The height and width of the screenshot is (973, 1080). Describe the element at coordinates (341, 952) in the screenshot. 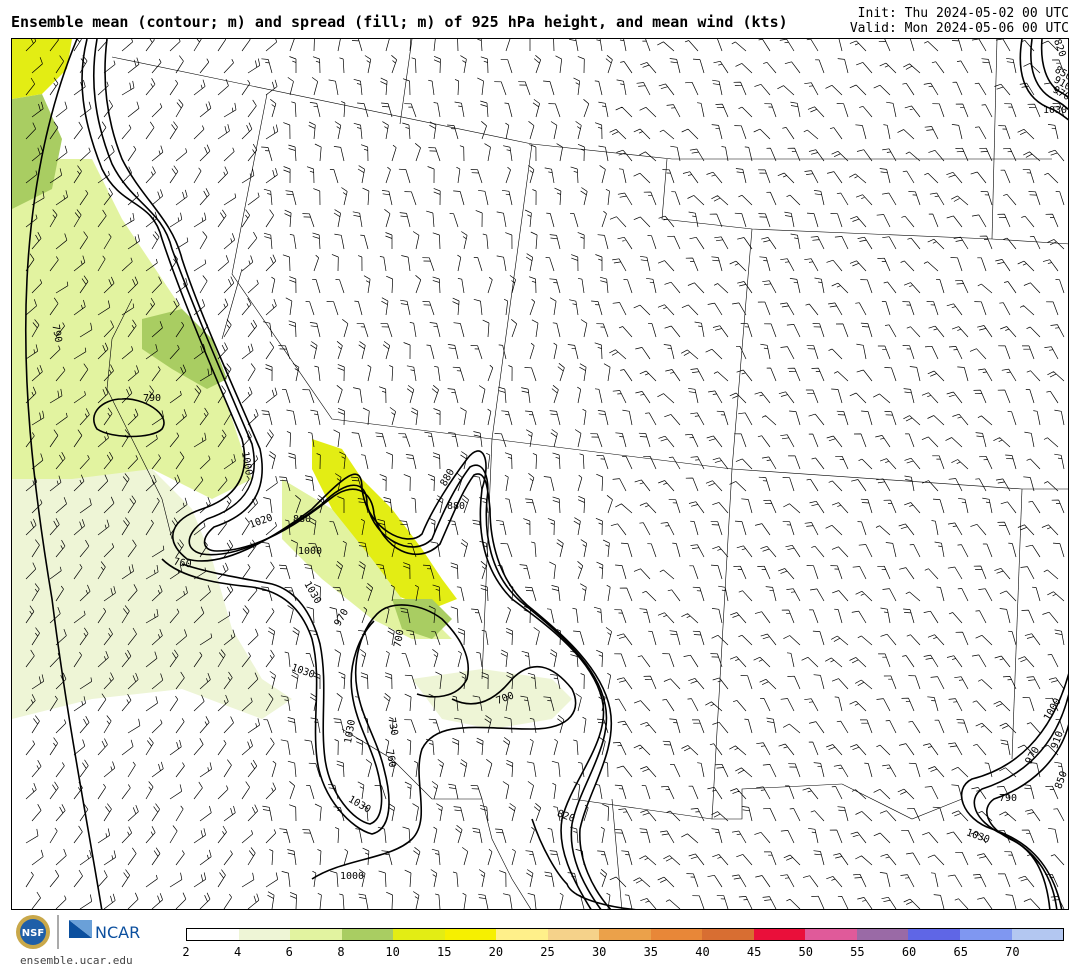

I see `colorbar-tick-label: 8` at that location.